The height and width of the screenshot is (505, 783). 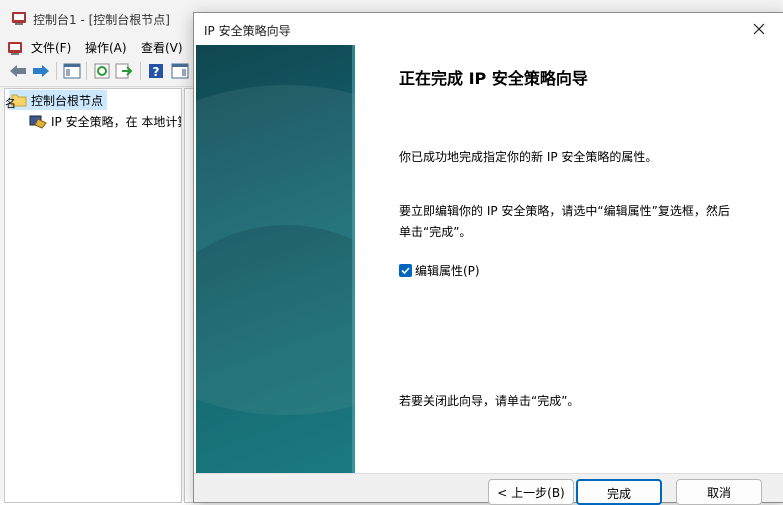 What do you see at coordinates (759, 29) in the screenshot?
I see `close-icon` at bounding box center [759, 29].